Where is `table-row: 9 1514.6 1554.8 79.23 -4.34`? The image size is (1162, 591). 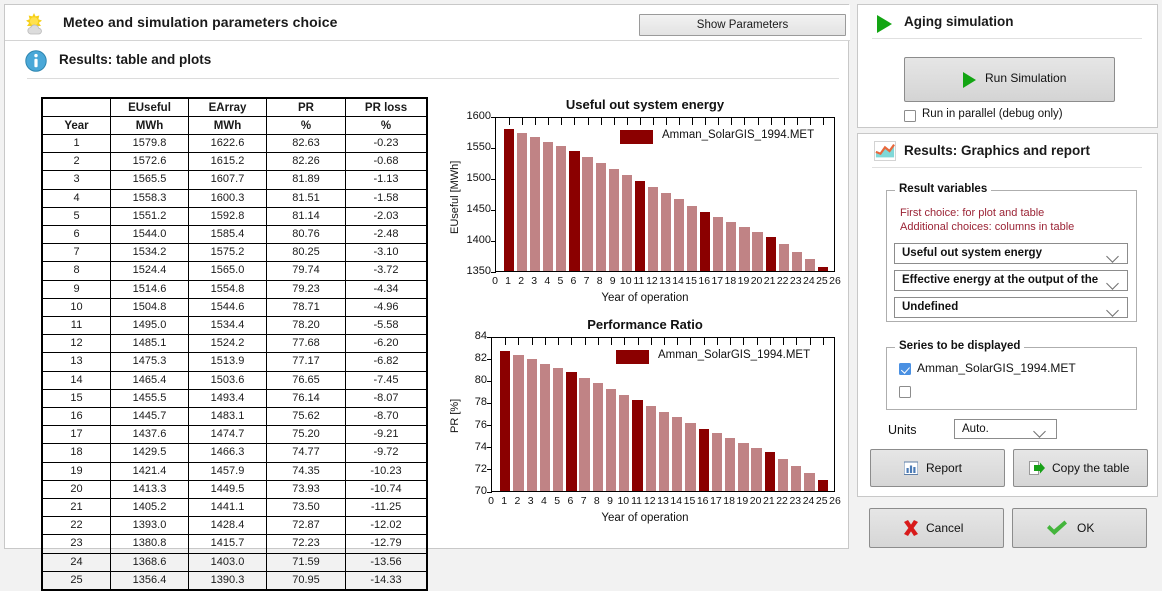 table-row: 9 1514.6 1554.8 79.23 -4.34 is located at coordinates (234, 289).